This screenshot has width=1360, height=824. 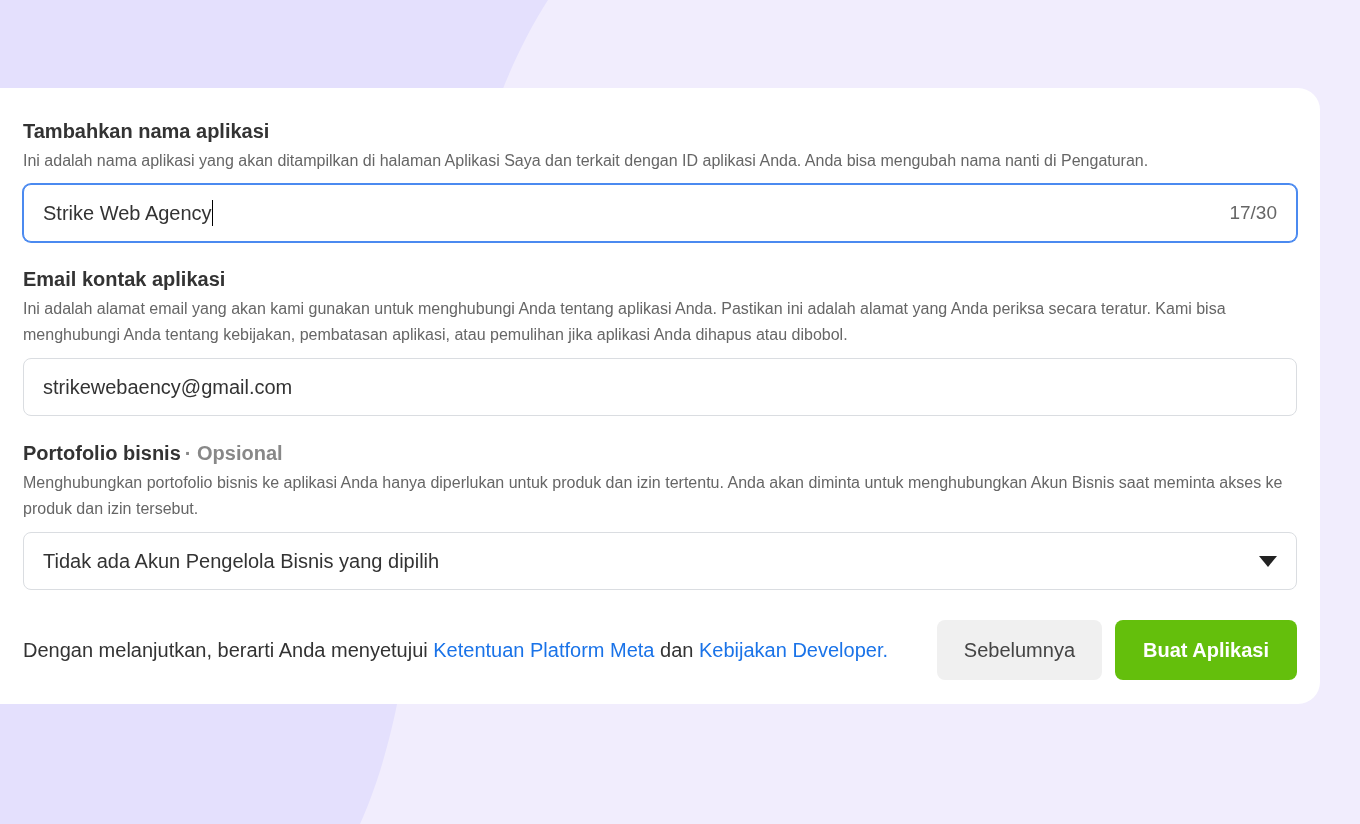 I want to click on previous-button: Sebelumnya, so click(x=1019, y=650).